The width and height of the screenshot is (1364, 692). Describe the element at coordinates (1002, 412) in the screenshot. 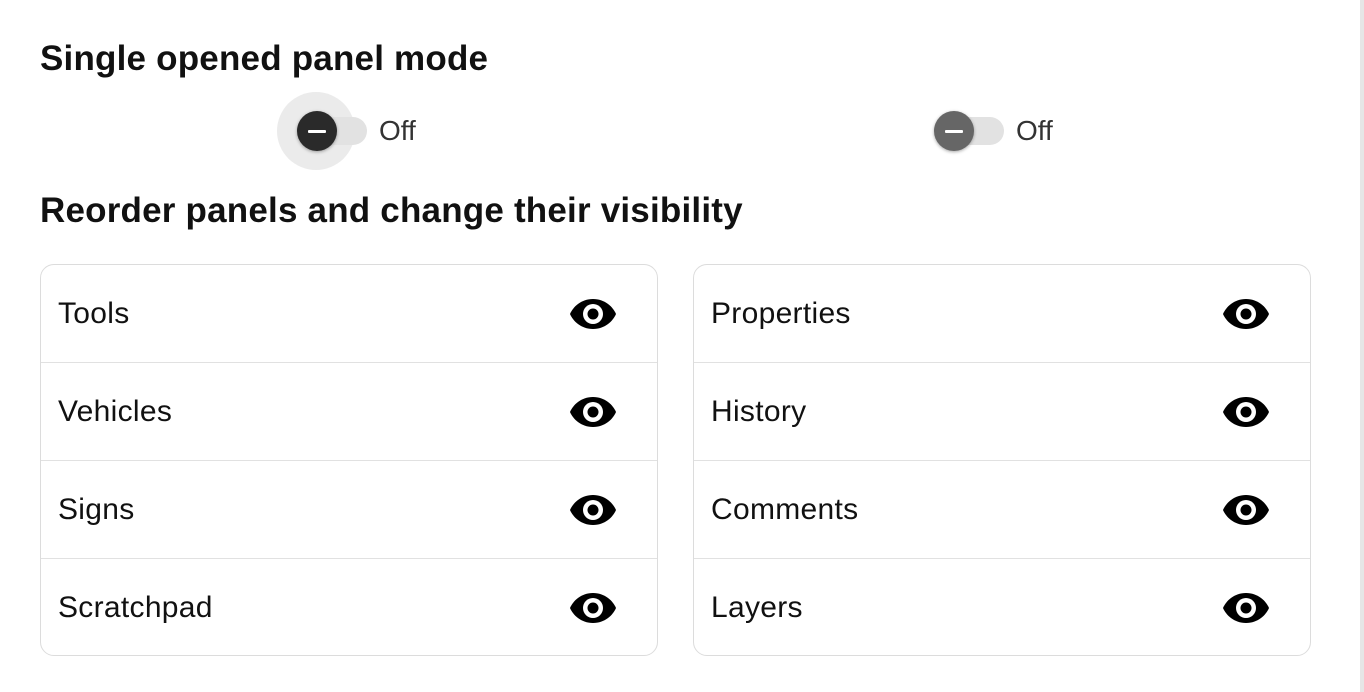

I see `panel-item-history: History` at that location.